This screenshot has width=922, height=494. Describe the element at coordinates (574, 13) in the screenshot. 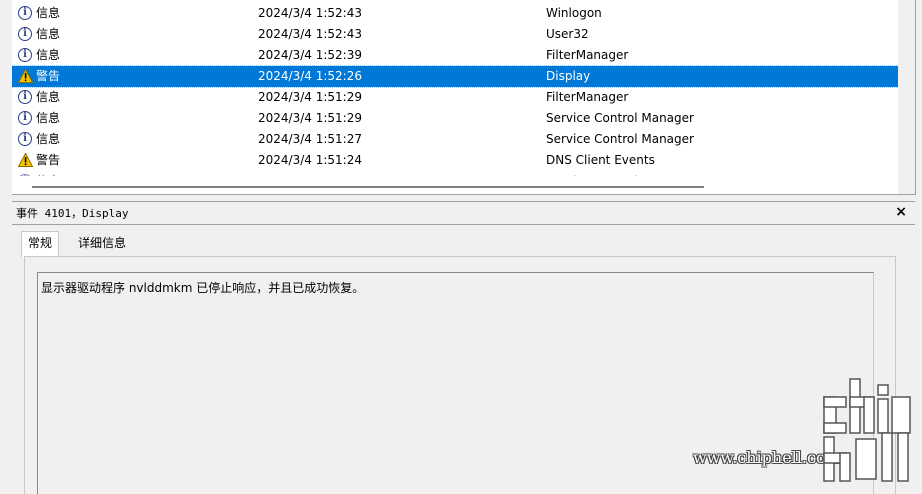

I see `event-source: Winlogon` at that location.